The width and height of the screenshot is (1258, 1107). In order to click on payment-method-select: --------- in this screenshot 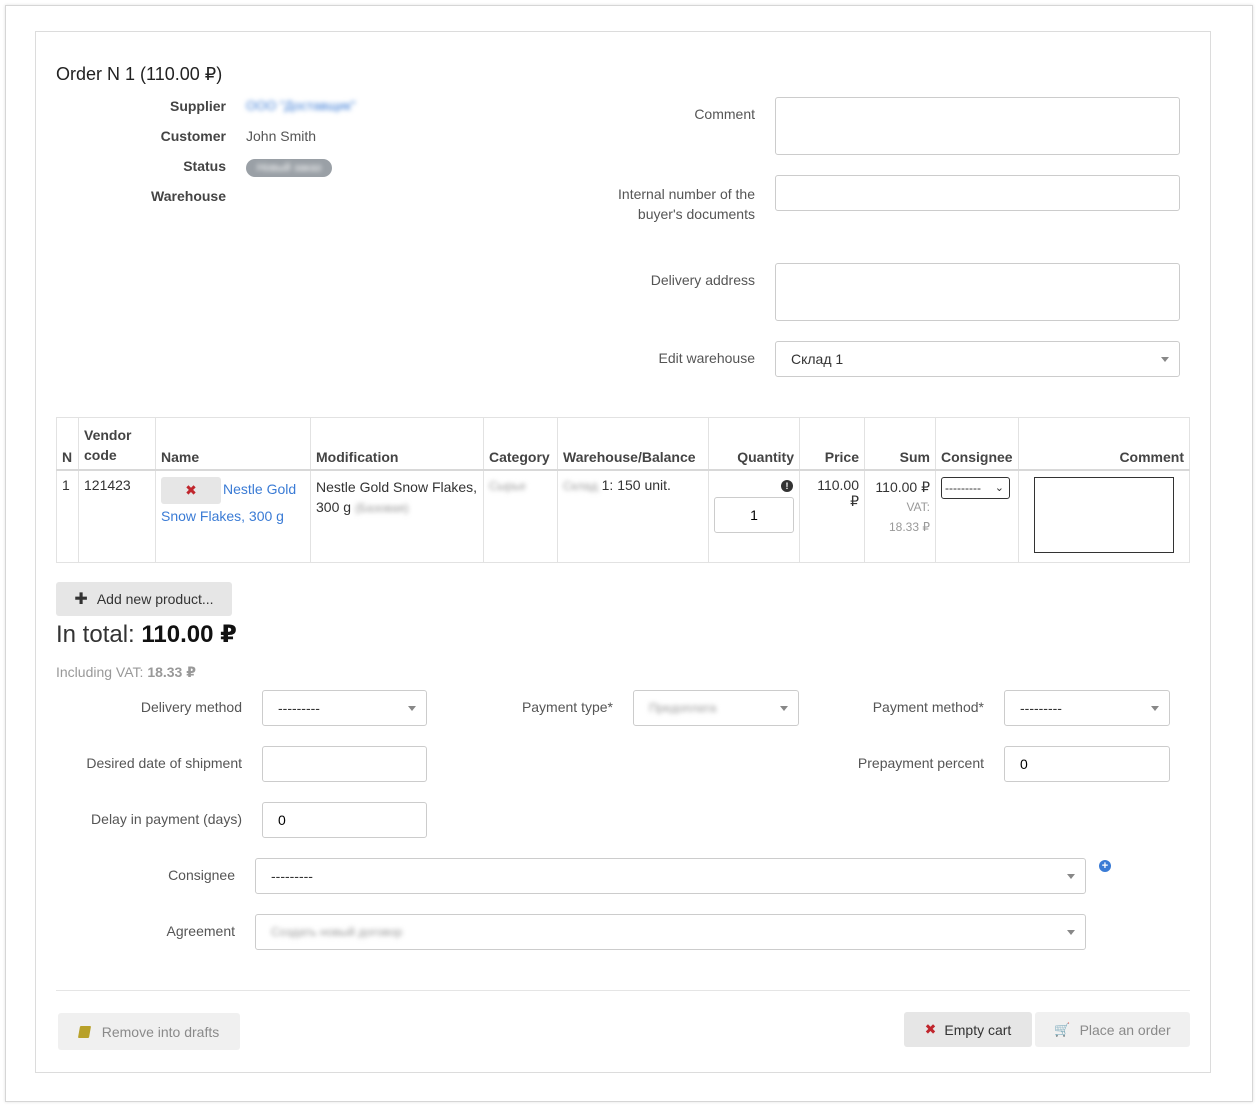, I will do `click(1087, 708)`.